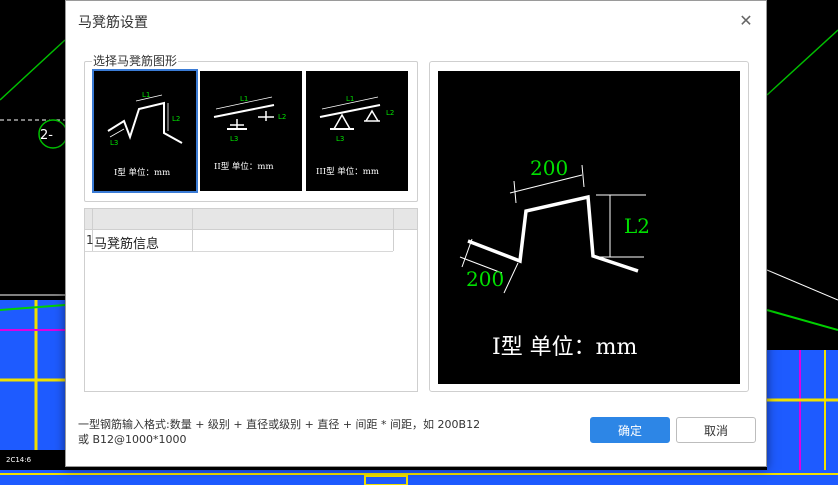 This screenshot has width=838, height=485. What do you see at coordinates (142, 172) in the screenshot?
I see `type-1-caption: I型 单位：mm` at bounding box center [142, 172].